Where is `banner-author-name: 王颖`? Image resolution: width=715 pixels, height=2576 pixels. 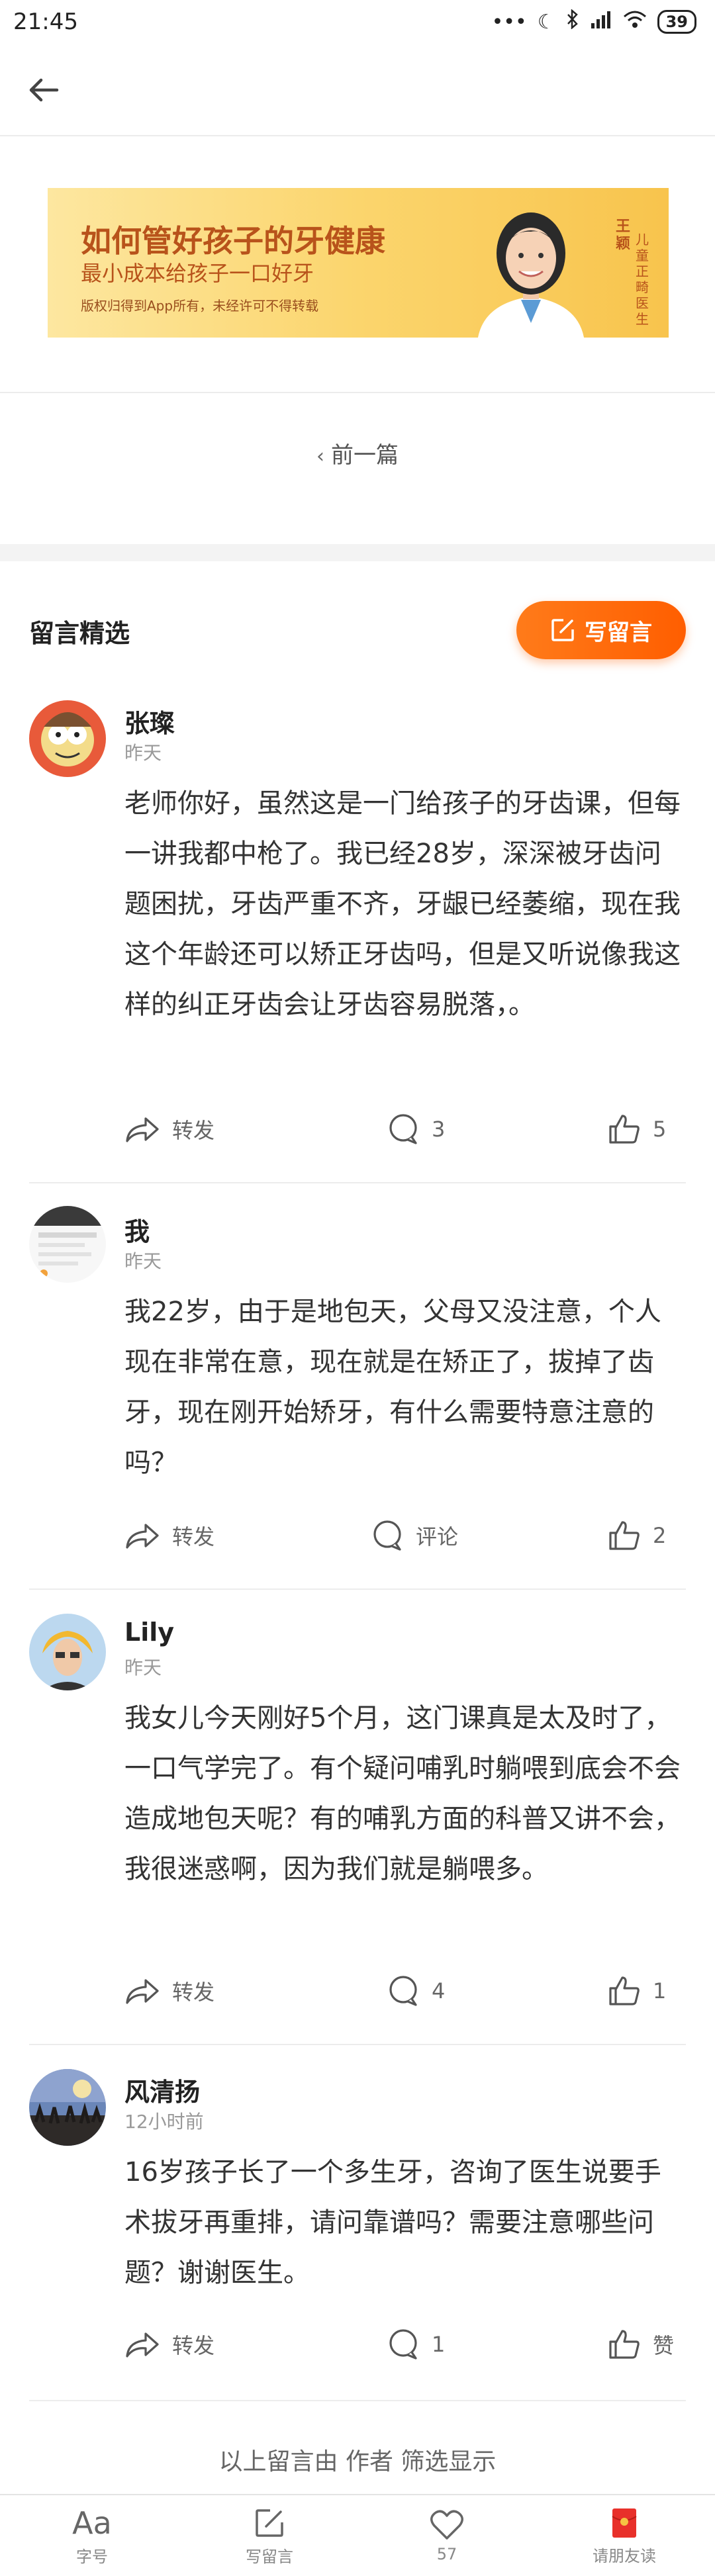 banner-author-name: 王颖 is located at coordinates (622, 235).